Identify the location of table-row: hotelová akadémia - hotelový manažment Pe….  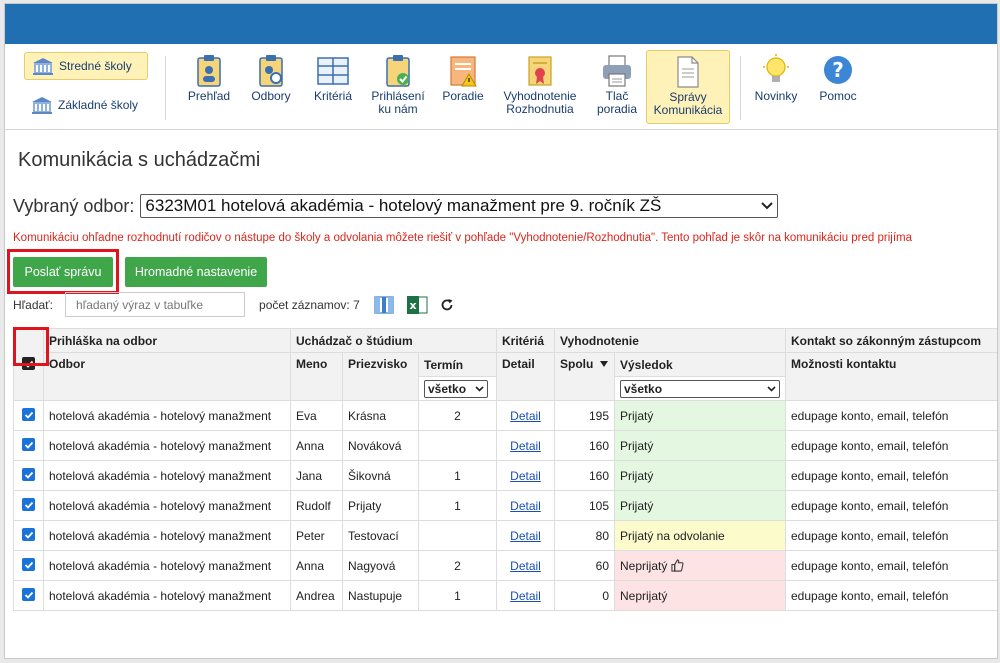
(505, 535).